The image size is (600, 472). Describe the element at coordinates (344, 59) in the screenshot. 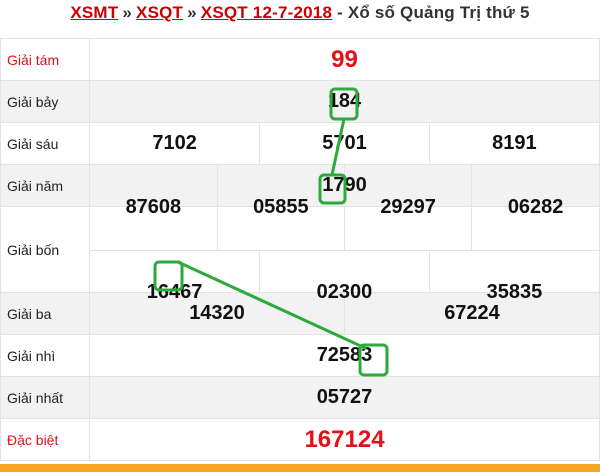

I see `prize-value-g8: 99` at that location.